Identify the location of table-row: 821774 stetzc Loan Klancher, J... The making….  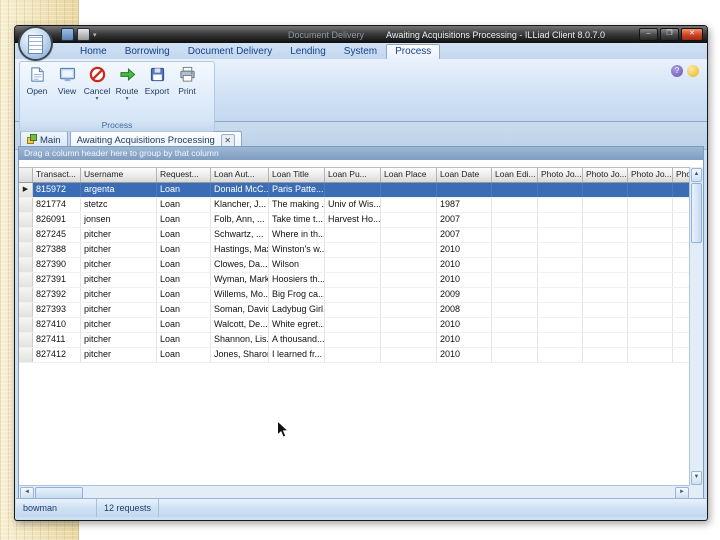
(354, 205).